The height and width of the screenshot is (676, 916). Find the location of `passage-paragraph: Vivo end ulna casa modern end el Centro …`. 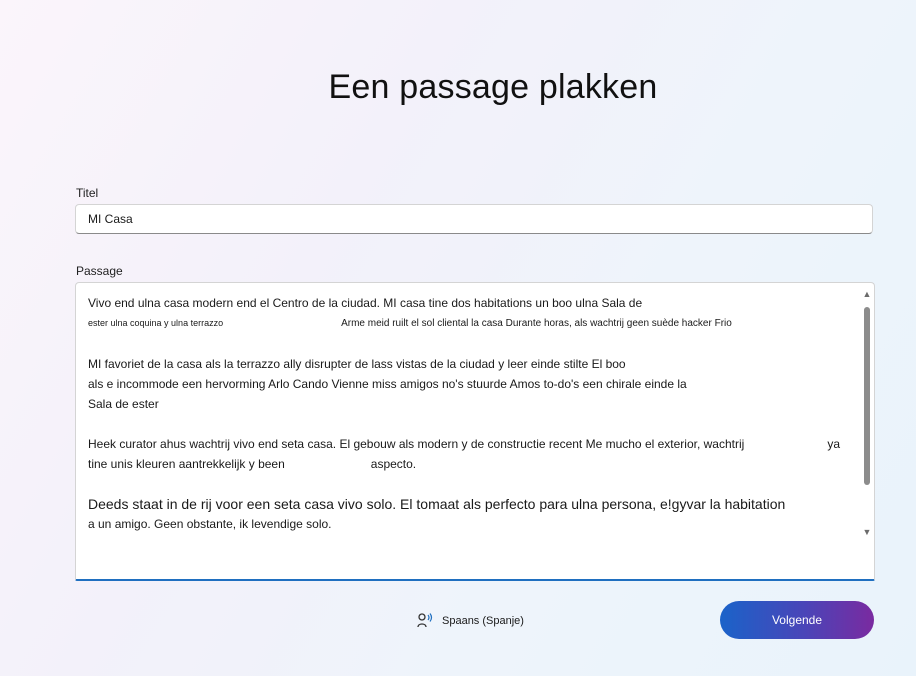

passage-paragraph: Vivo end ulna casa modern end el Centro … is located at coordinates (468, 313).